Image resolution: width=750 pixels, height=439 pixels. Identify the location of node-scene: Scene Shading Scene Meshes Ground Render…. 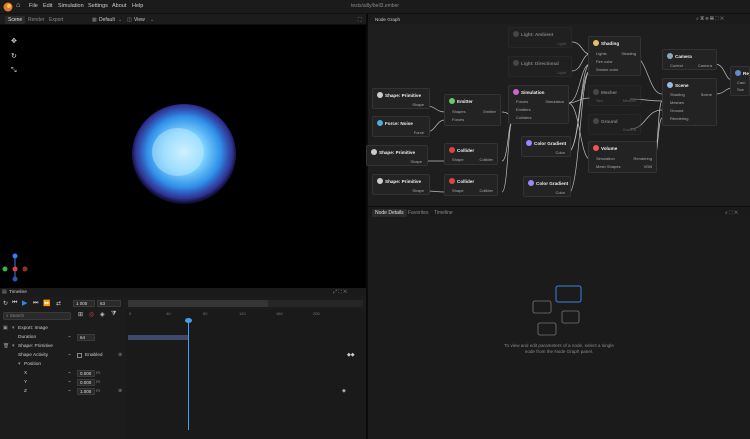
(689, 102).